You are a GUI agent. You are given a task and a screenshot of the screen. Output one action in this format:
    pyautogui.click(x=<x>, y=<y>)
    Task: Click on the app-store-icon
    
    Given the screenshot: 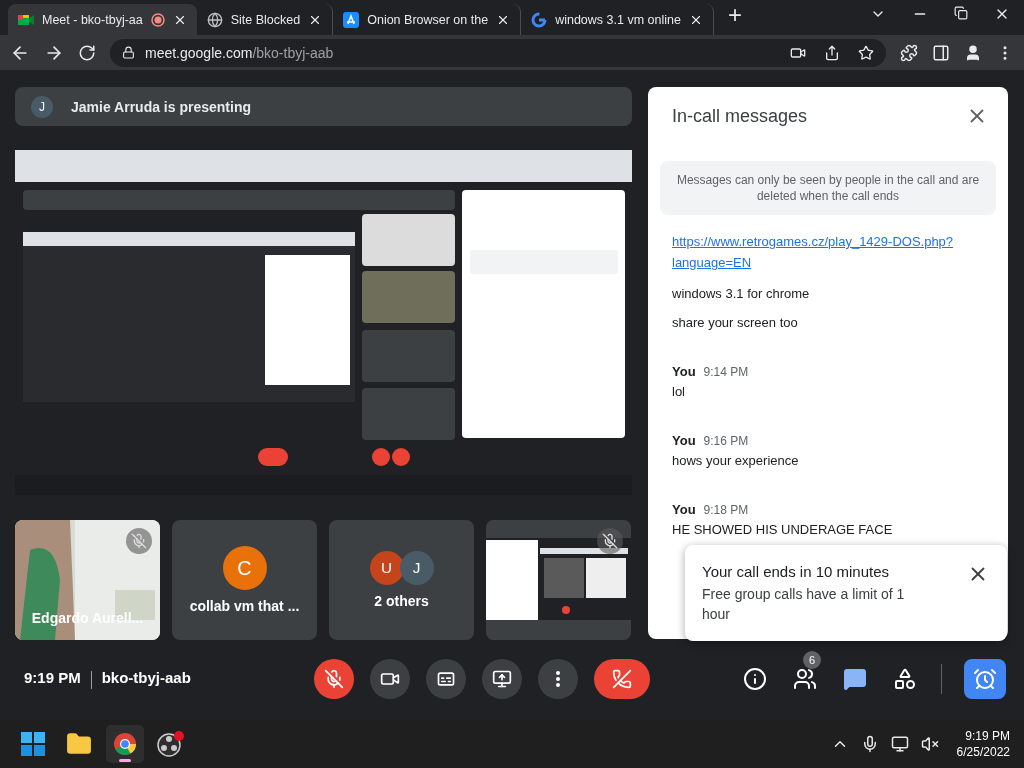 What is the action you would take?
    pyautogui.click(x=351, y=19)
    